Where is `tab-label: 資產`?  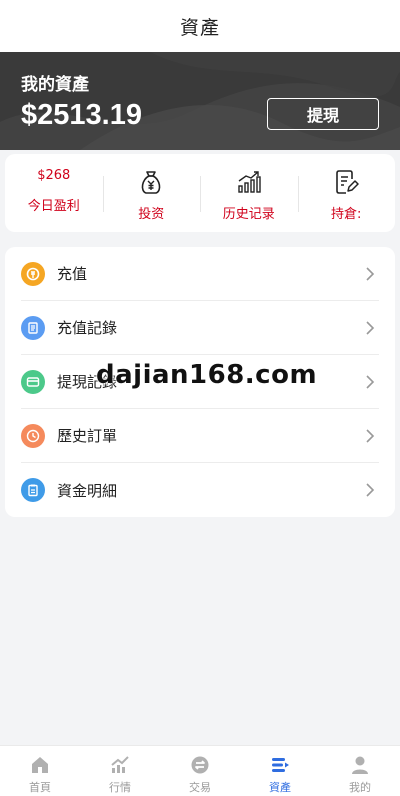
tab-label: 資產 is located at coordinates (280, 787).